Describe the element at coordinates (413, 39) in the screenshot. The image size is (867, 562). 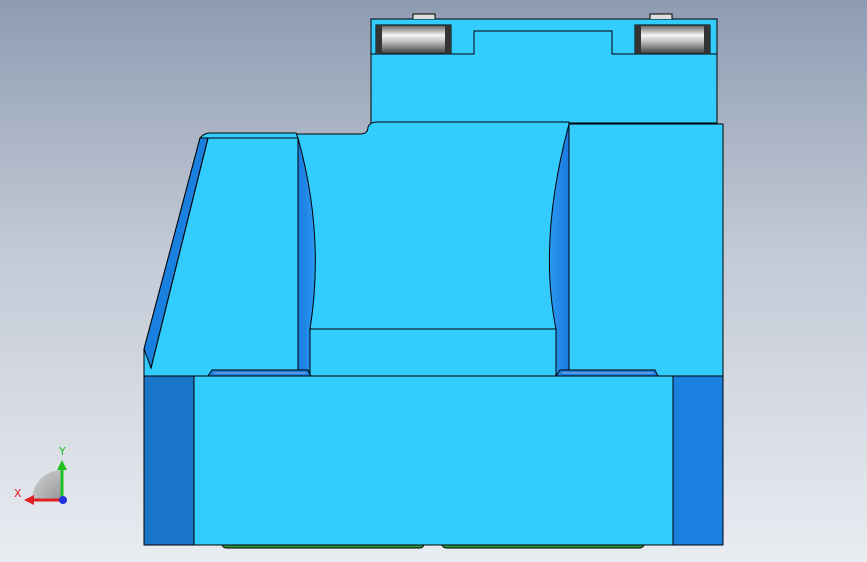
I see `bearing-left` at that location.